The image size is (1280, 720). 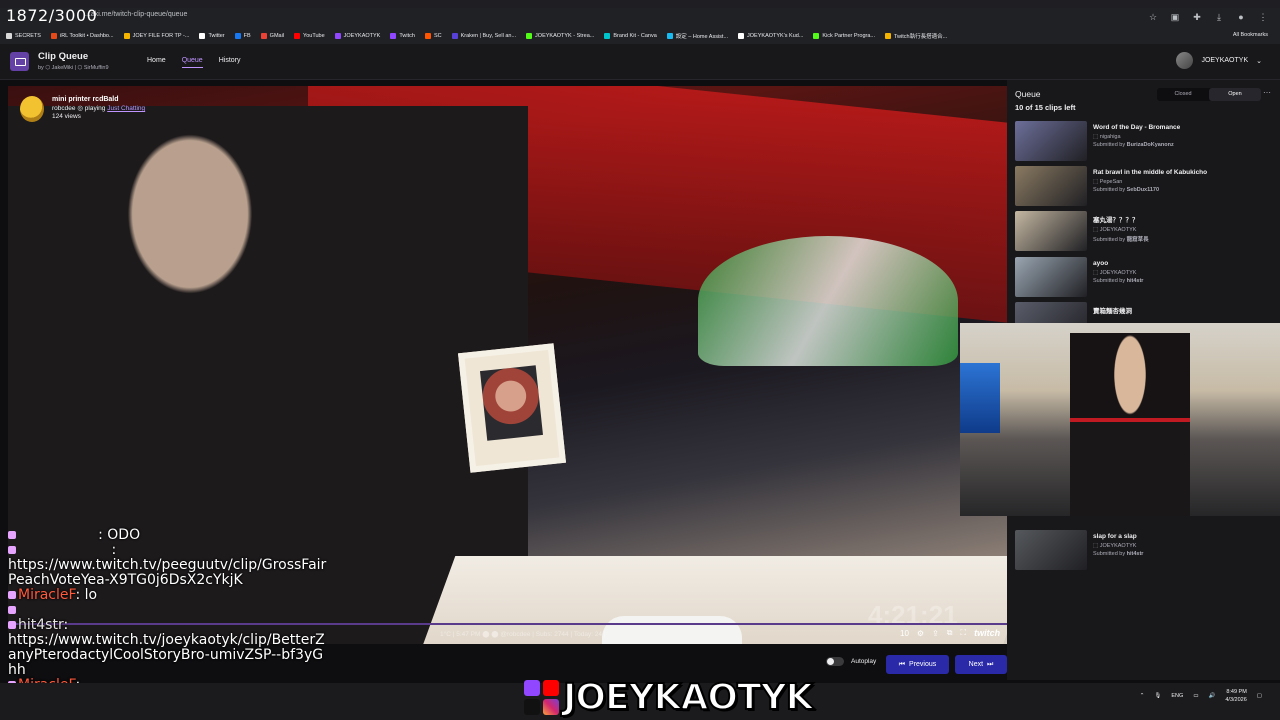 What do you see at coordinates (357, 36) in the screenshot?
I see `bookmark-item: JOEYKAOTYK` at bounding box center [357, 36].